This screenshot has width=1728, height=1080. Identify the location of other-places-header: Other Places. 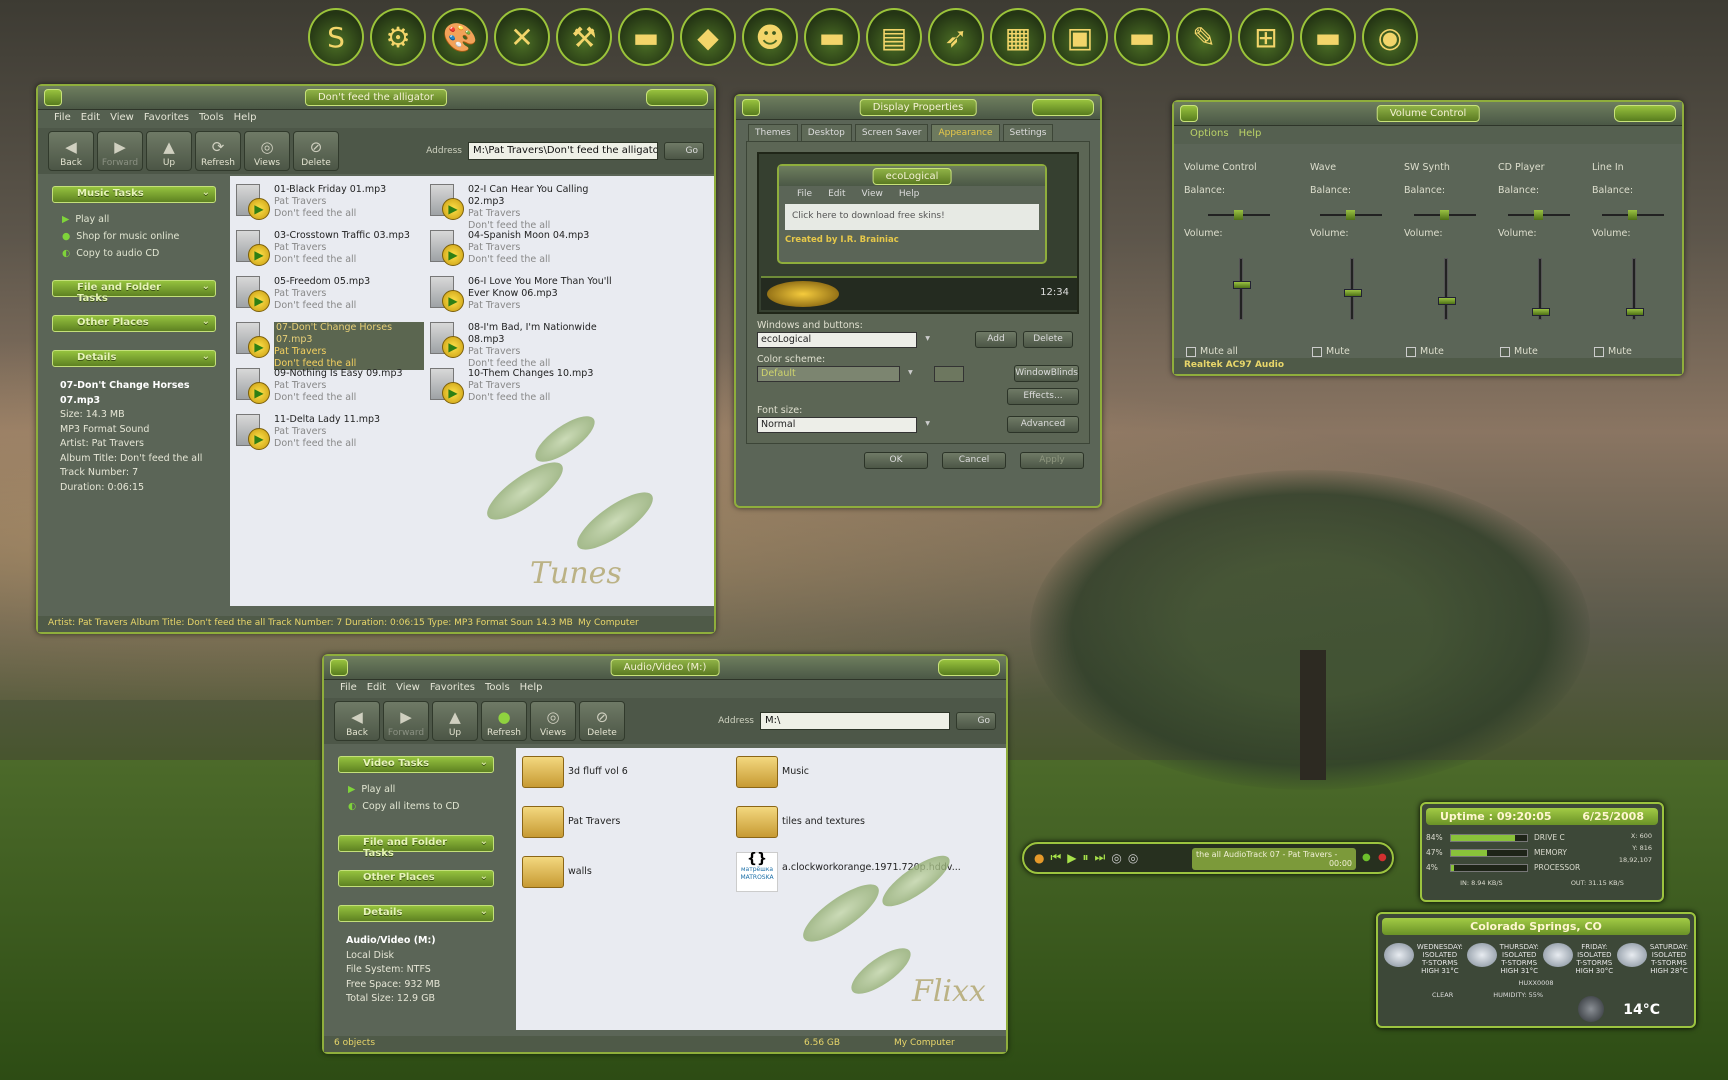
(134, 323).